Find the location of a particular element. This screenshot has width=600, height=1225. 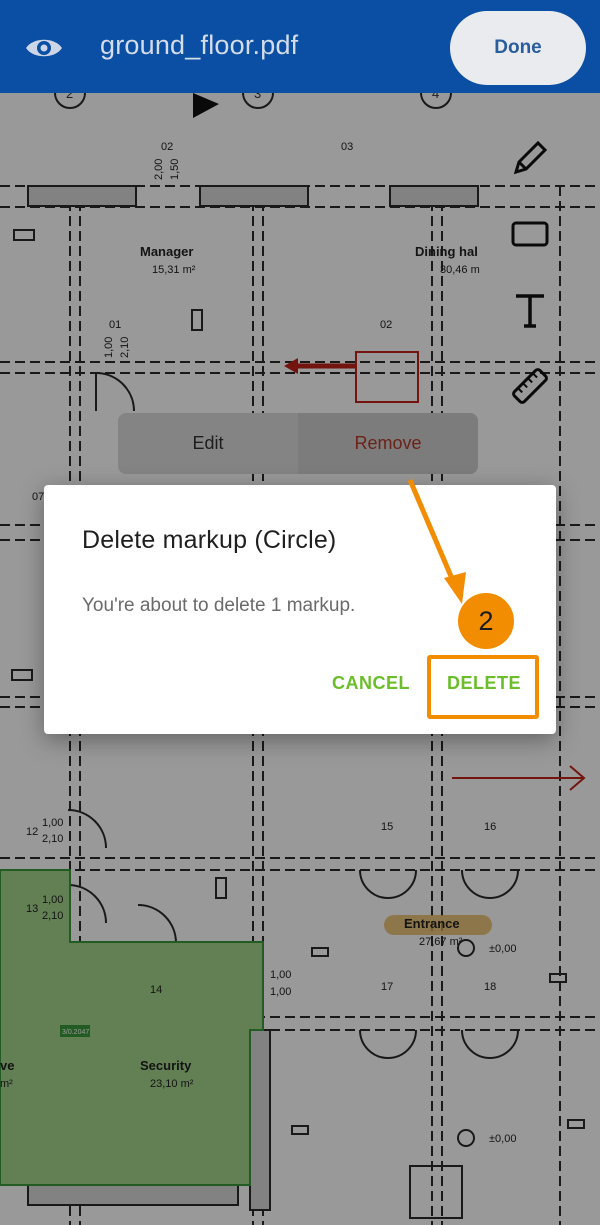

step-badge: 2 is located at coordinates (486, 621).